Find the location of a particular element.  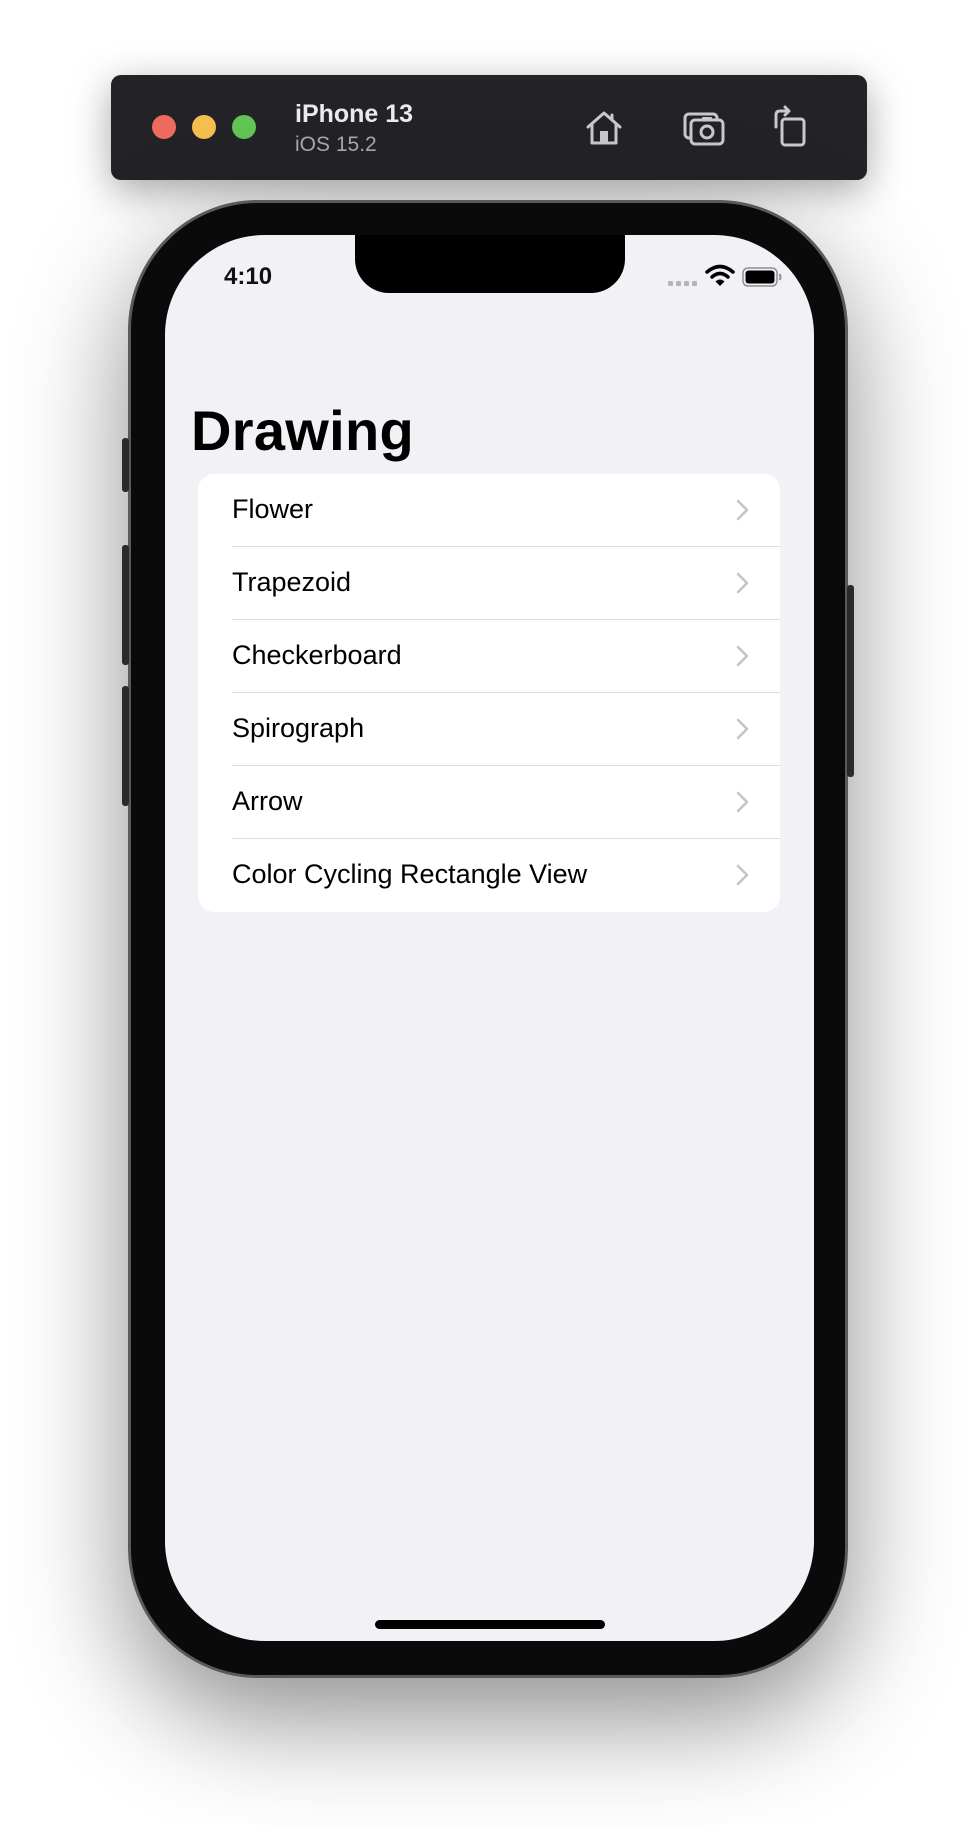

list-item-checkerboard: Checkerboard is located at coordinates (489, 656).